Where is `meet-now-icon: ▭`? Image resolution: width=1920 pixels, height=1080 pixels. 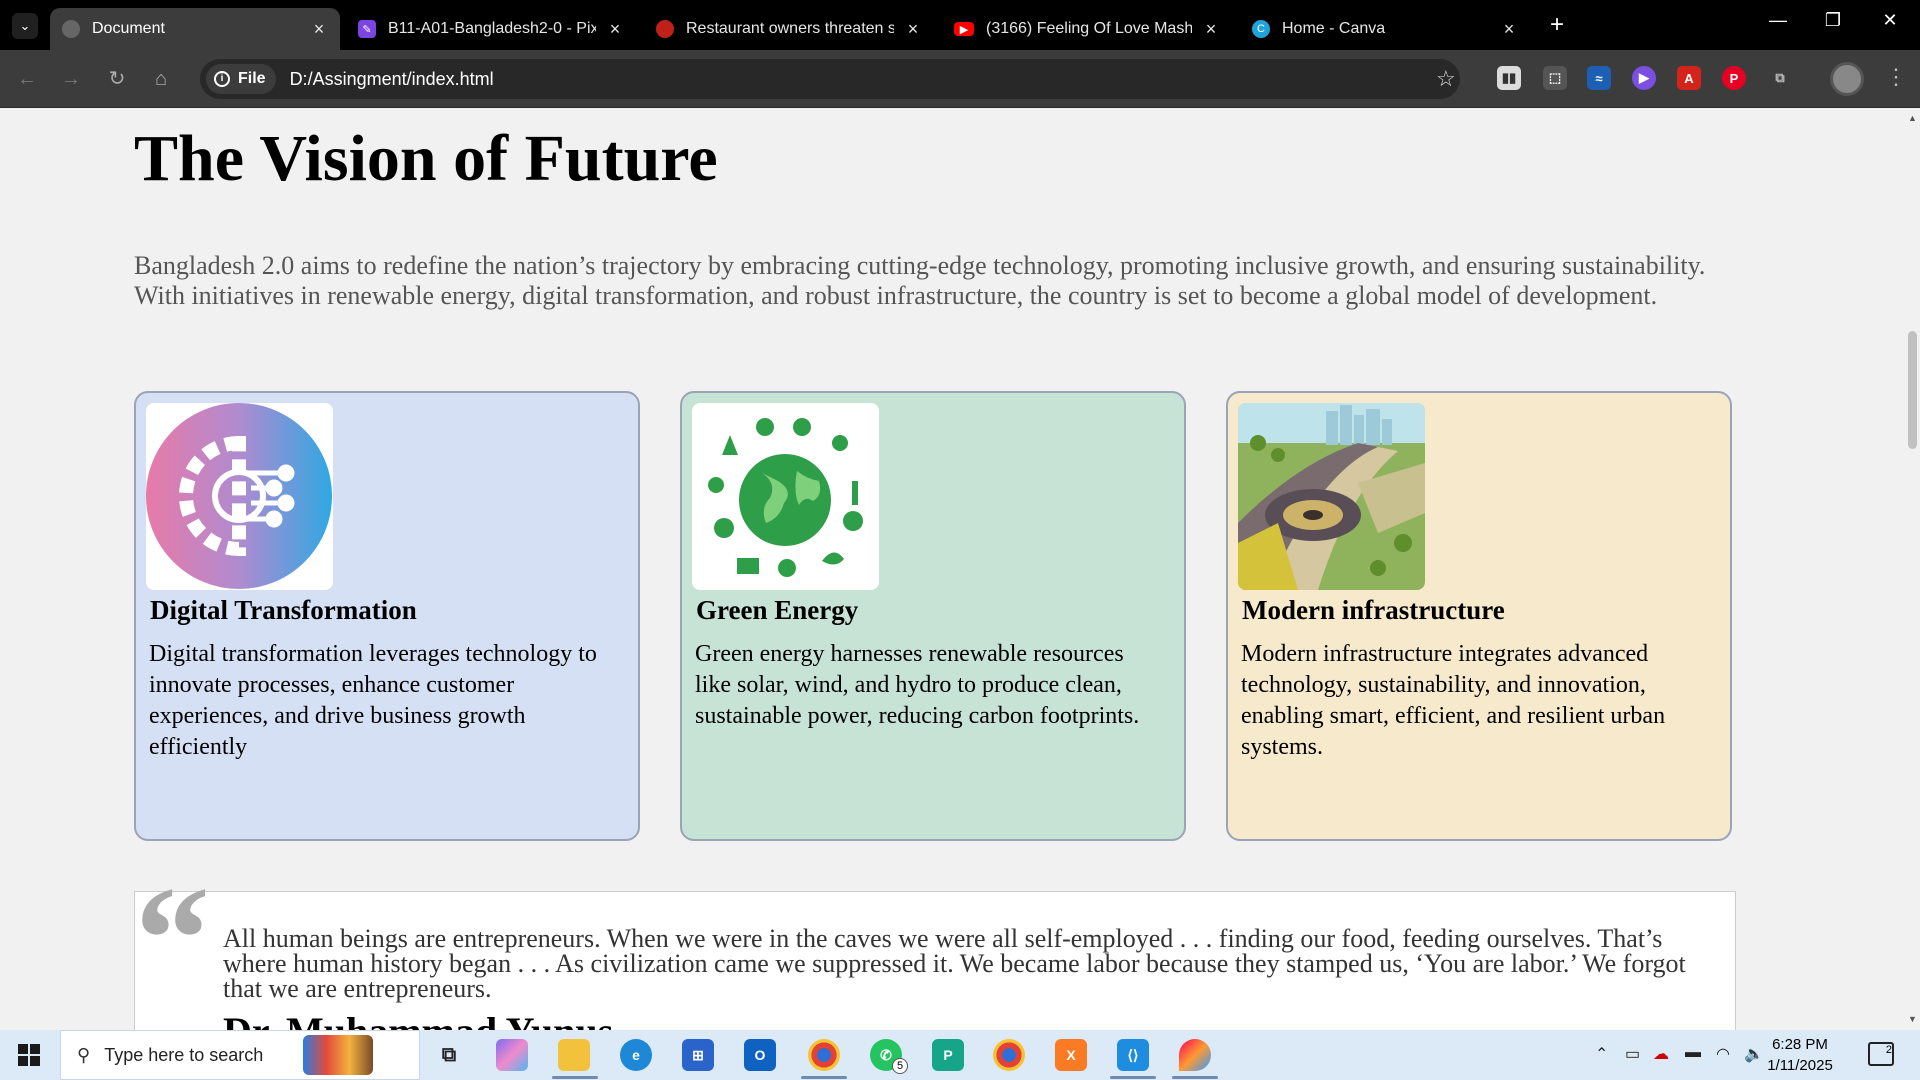
meet-now-icon: ▭ is located at coordinates (1632, 1054).